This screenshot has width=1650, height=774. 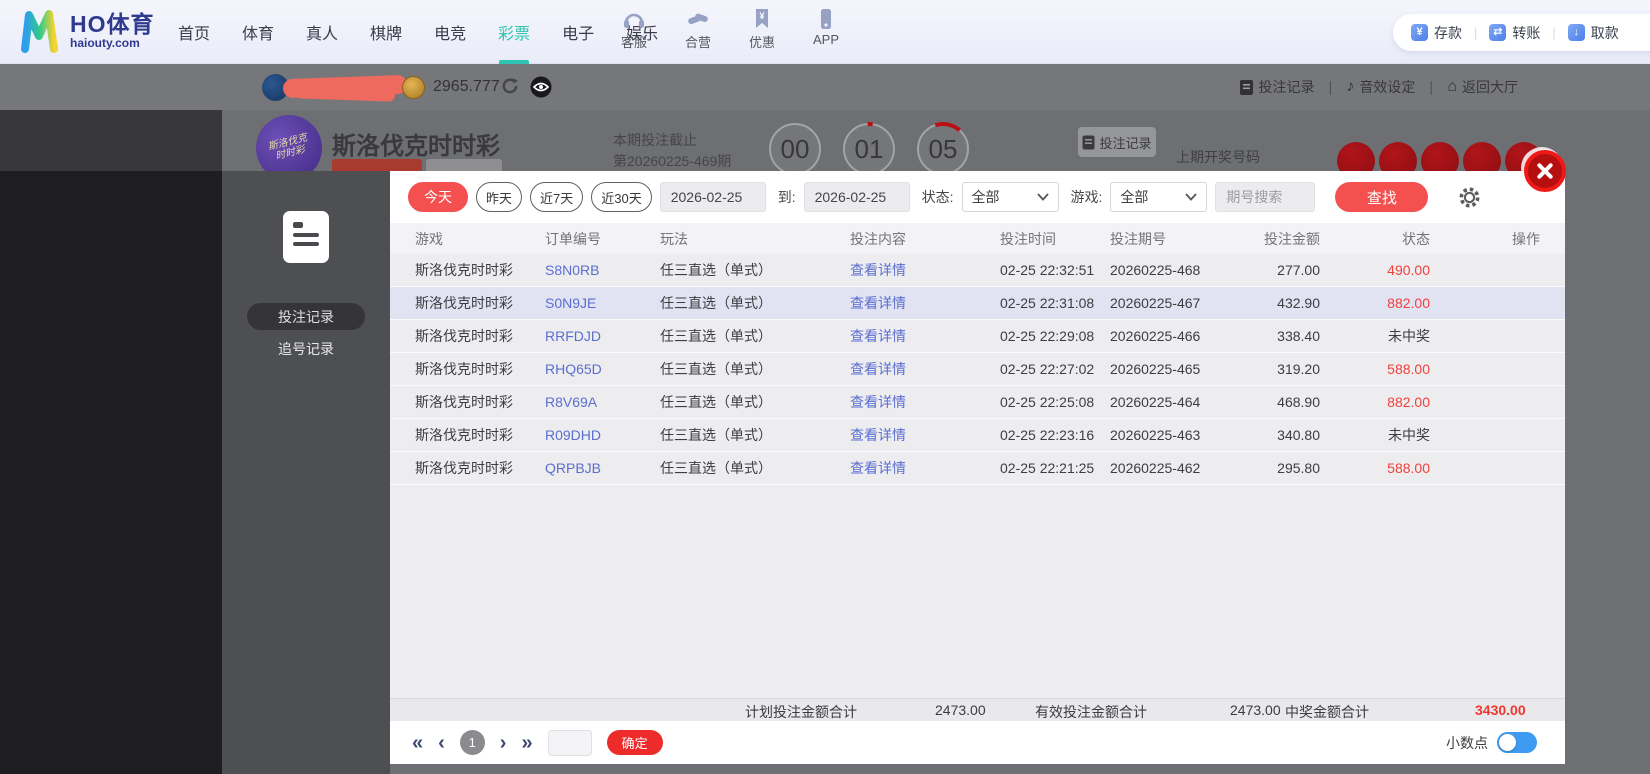 What do you see at coordinates (856, 197) in the screenshot?
I see `date-to-input` at bounding box center [856, 197].